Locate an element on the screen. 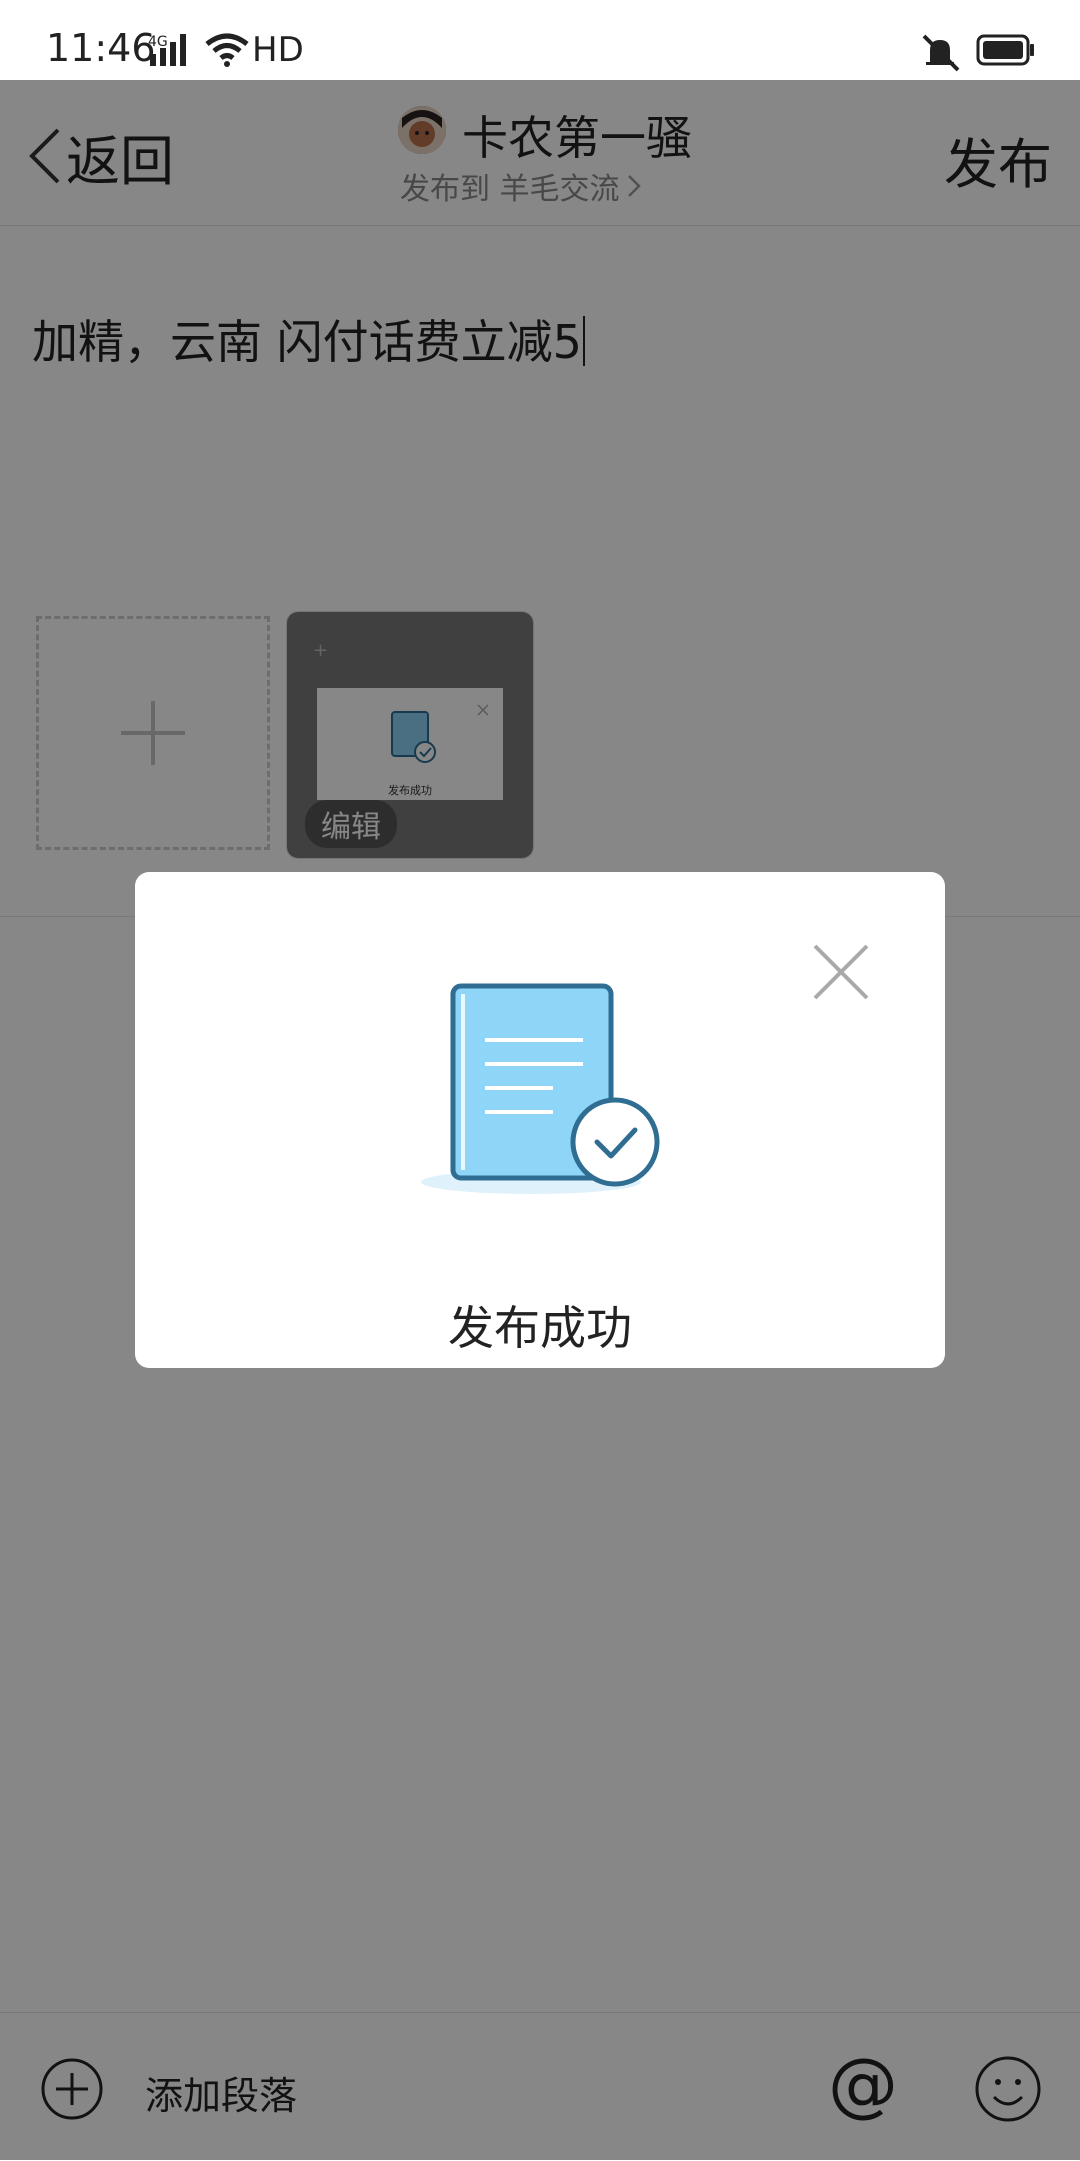 Image resolution: width=1080 pixels, height=2161 pixels. hd-indicator: HD is located at coordinates (278, 50).